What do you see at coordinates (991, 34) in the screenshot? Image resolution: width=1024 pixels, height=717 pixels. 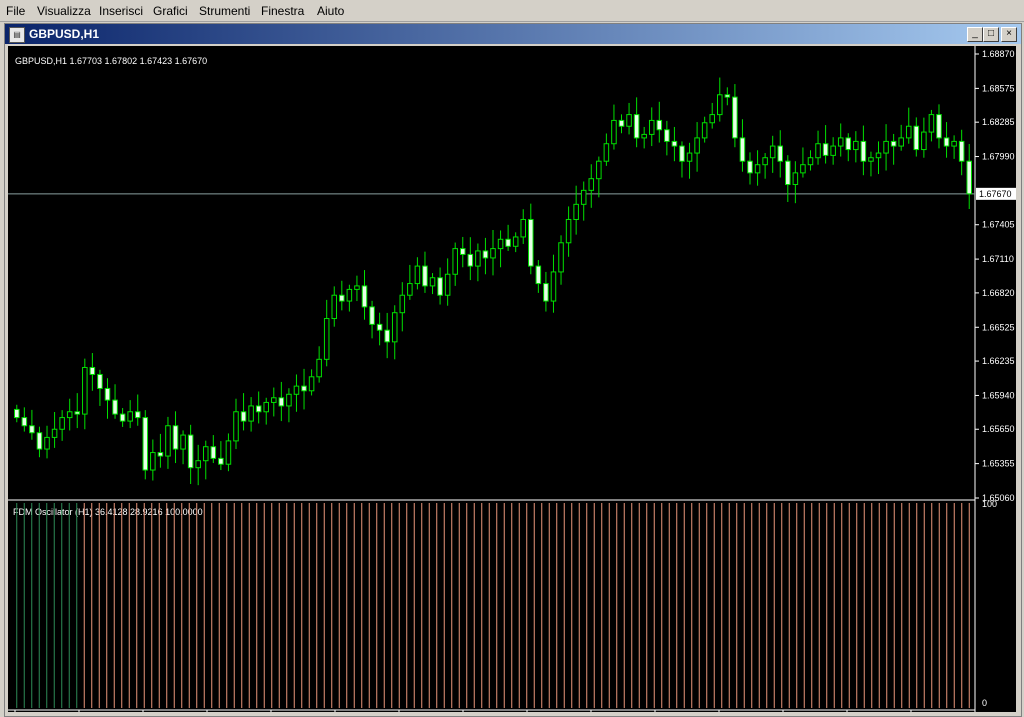 I see `maximize-button: □` at bounding box center [991, 34].